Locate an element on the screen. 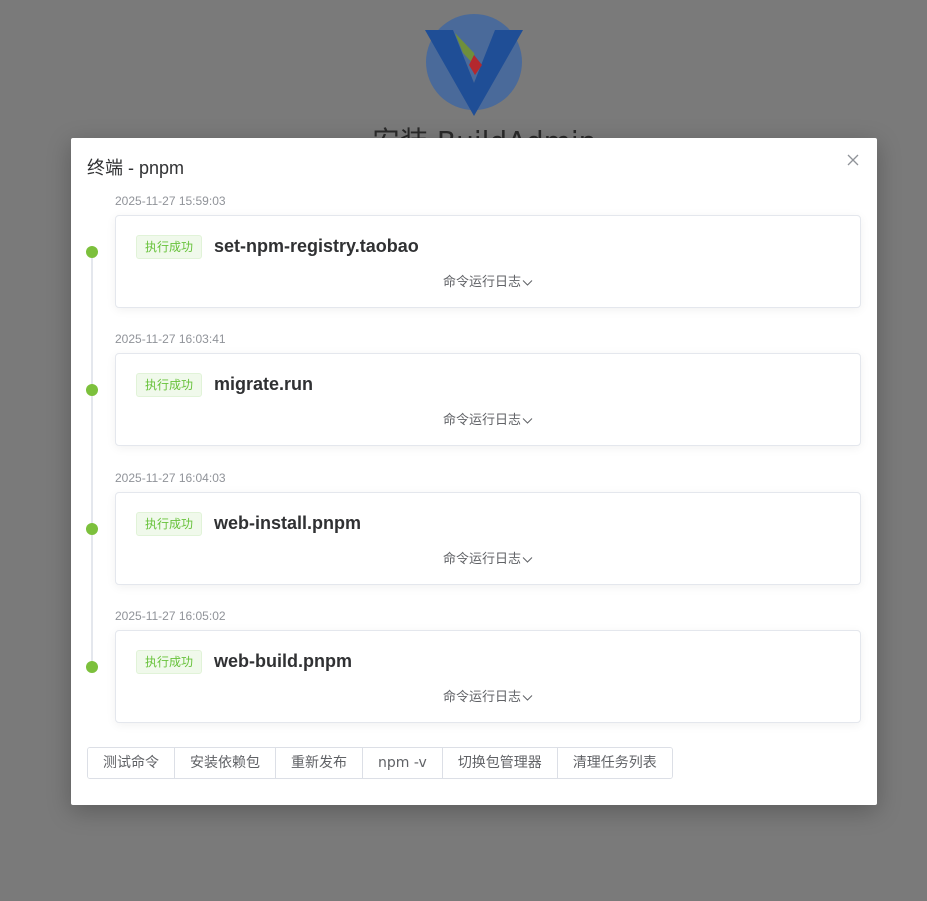  task-card: 执行成功 set-npm-registry.taobao 命令运行日志 is located at coordinates (488, 261).